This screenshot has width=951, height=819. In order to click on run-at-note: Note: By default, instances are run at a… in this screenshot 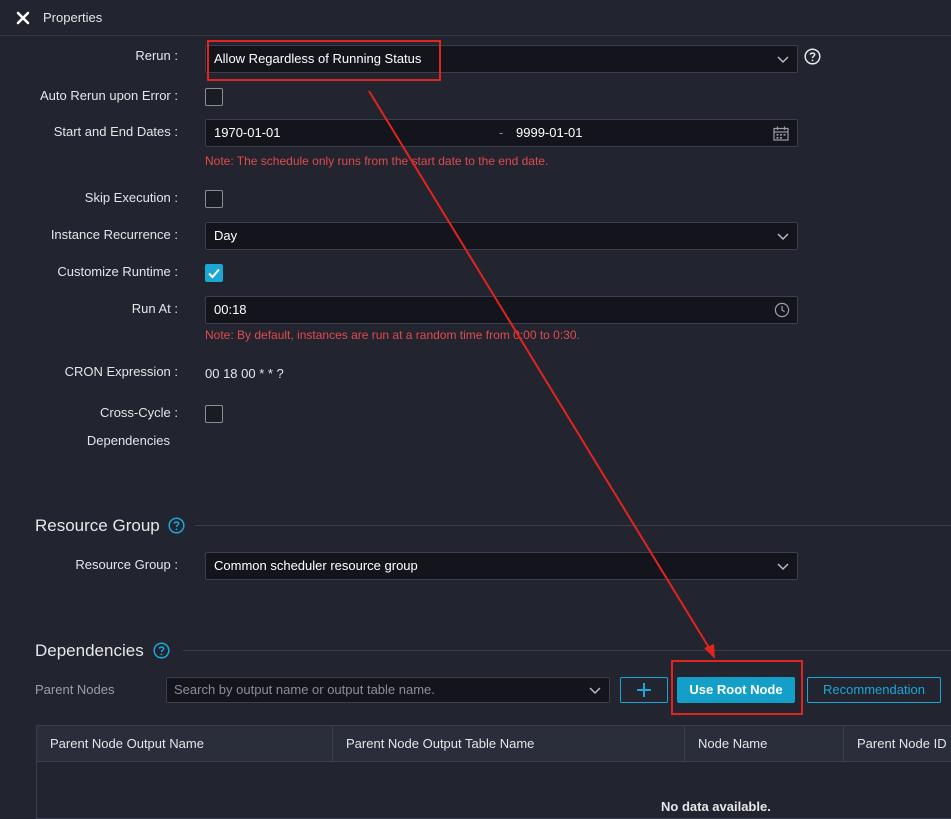, I will do `click(392, 335)`.